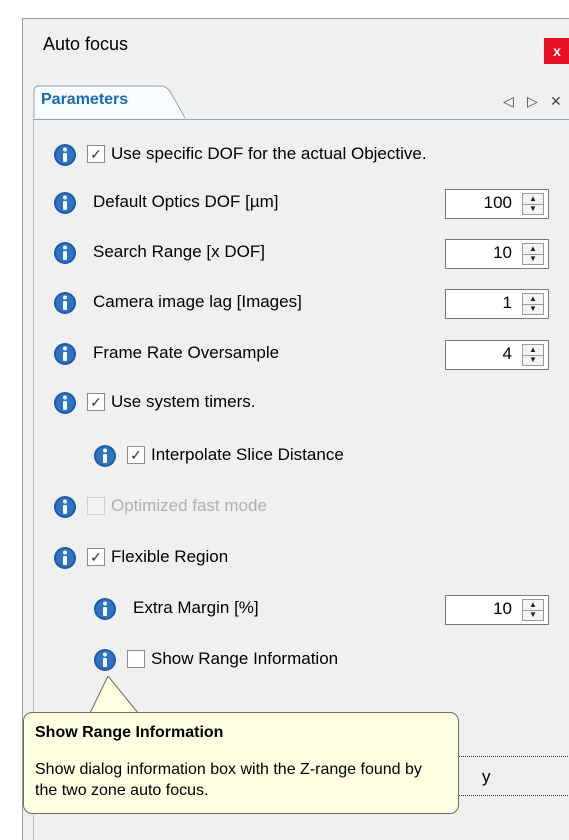 This screenshot has height=840, width=569. Describe the element at coordinates (296, 355) in the screenshot. I see `spin-row: Frame Rate Oversample 4 ▲ ▼` at that location.